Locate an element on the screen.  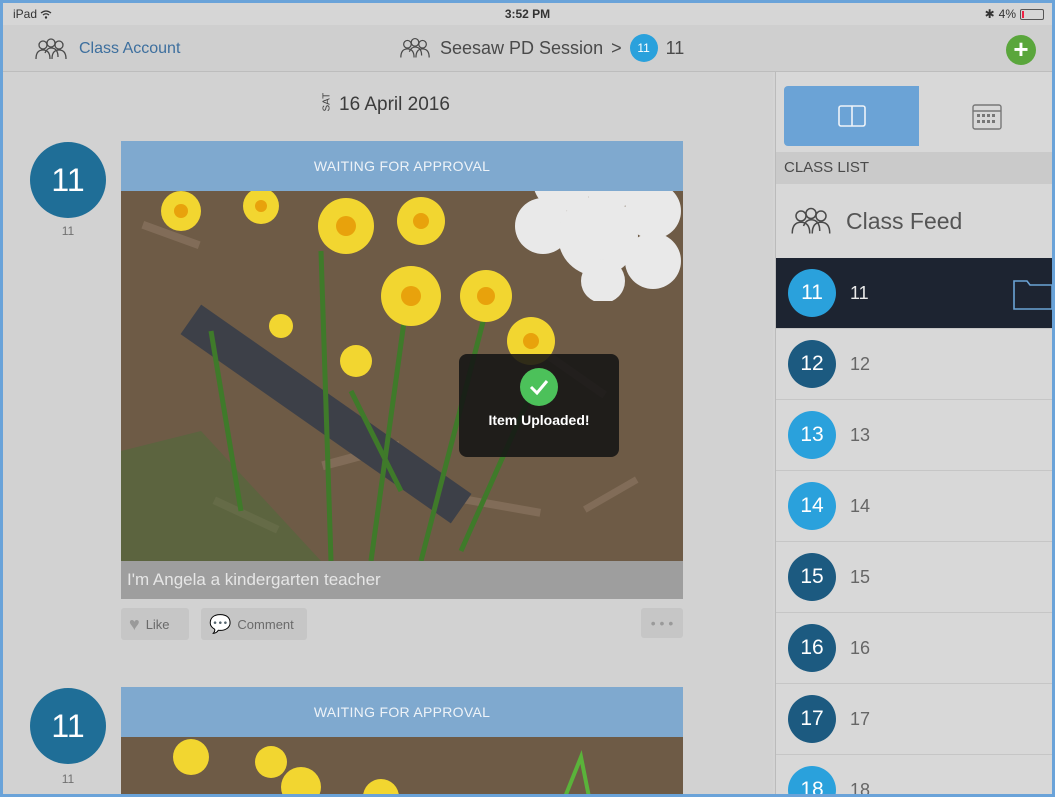
student-row: 16 16 is located at coordinates (914, 648).